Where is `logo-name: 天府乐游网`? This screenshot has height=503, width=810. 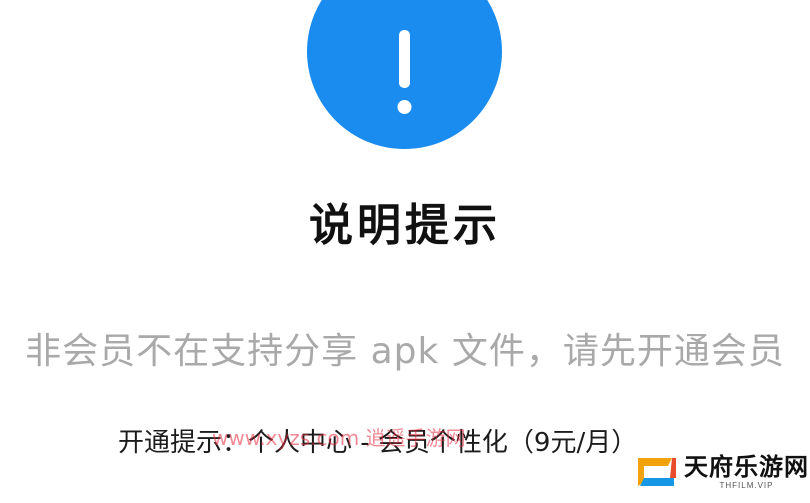 logo-name: 天府乐游网 is located at coordinates (746, 467).